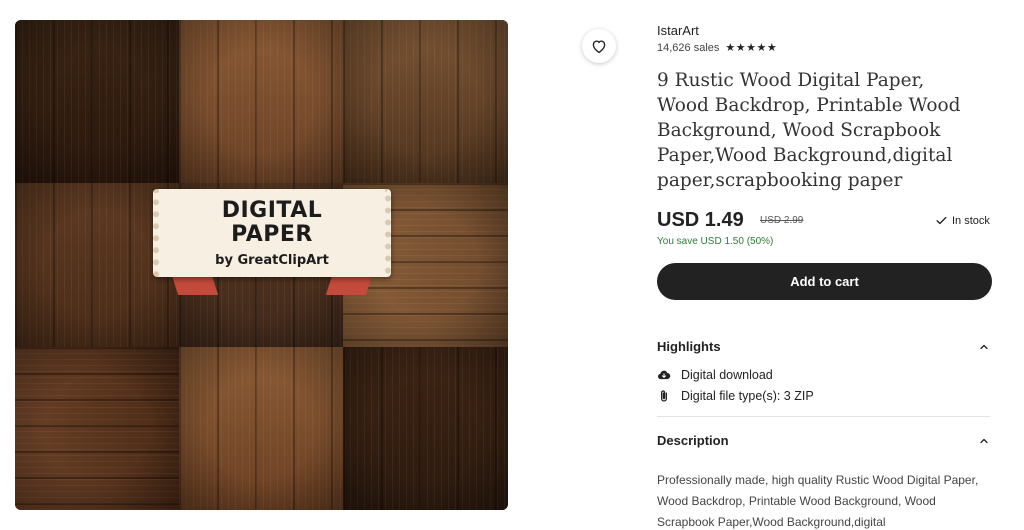  What do you see at coordinates (689, 346) in the screenshot?
I see `highlights-heading: Highlights` at bounding box center [689, 346].